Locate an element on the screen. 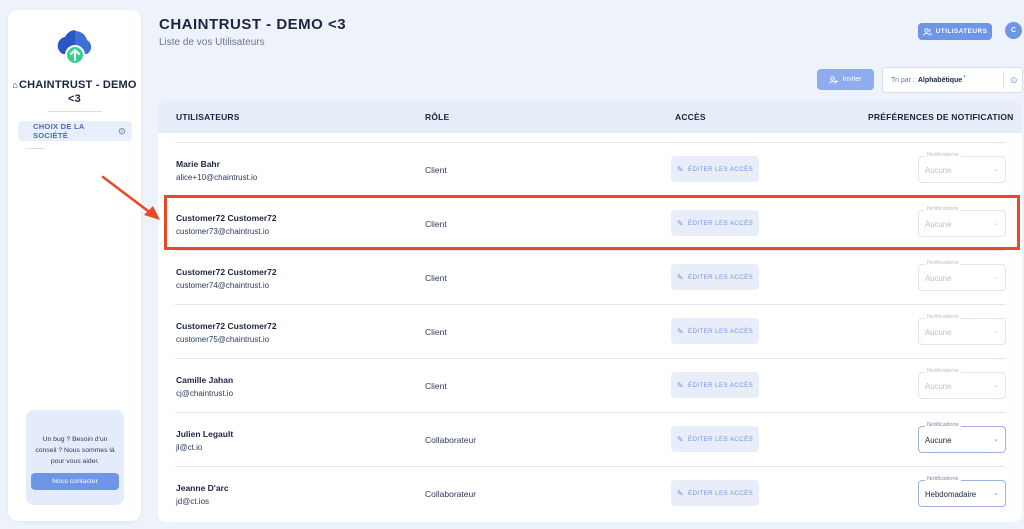 This screenshot has width=1024, height=529. user-email: customer74@chaintrust.io is located at coordinates (223, 285).